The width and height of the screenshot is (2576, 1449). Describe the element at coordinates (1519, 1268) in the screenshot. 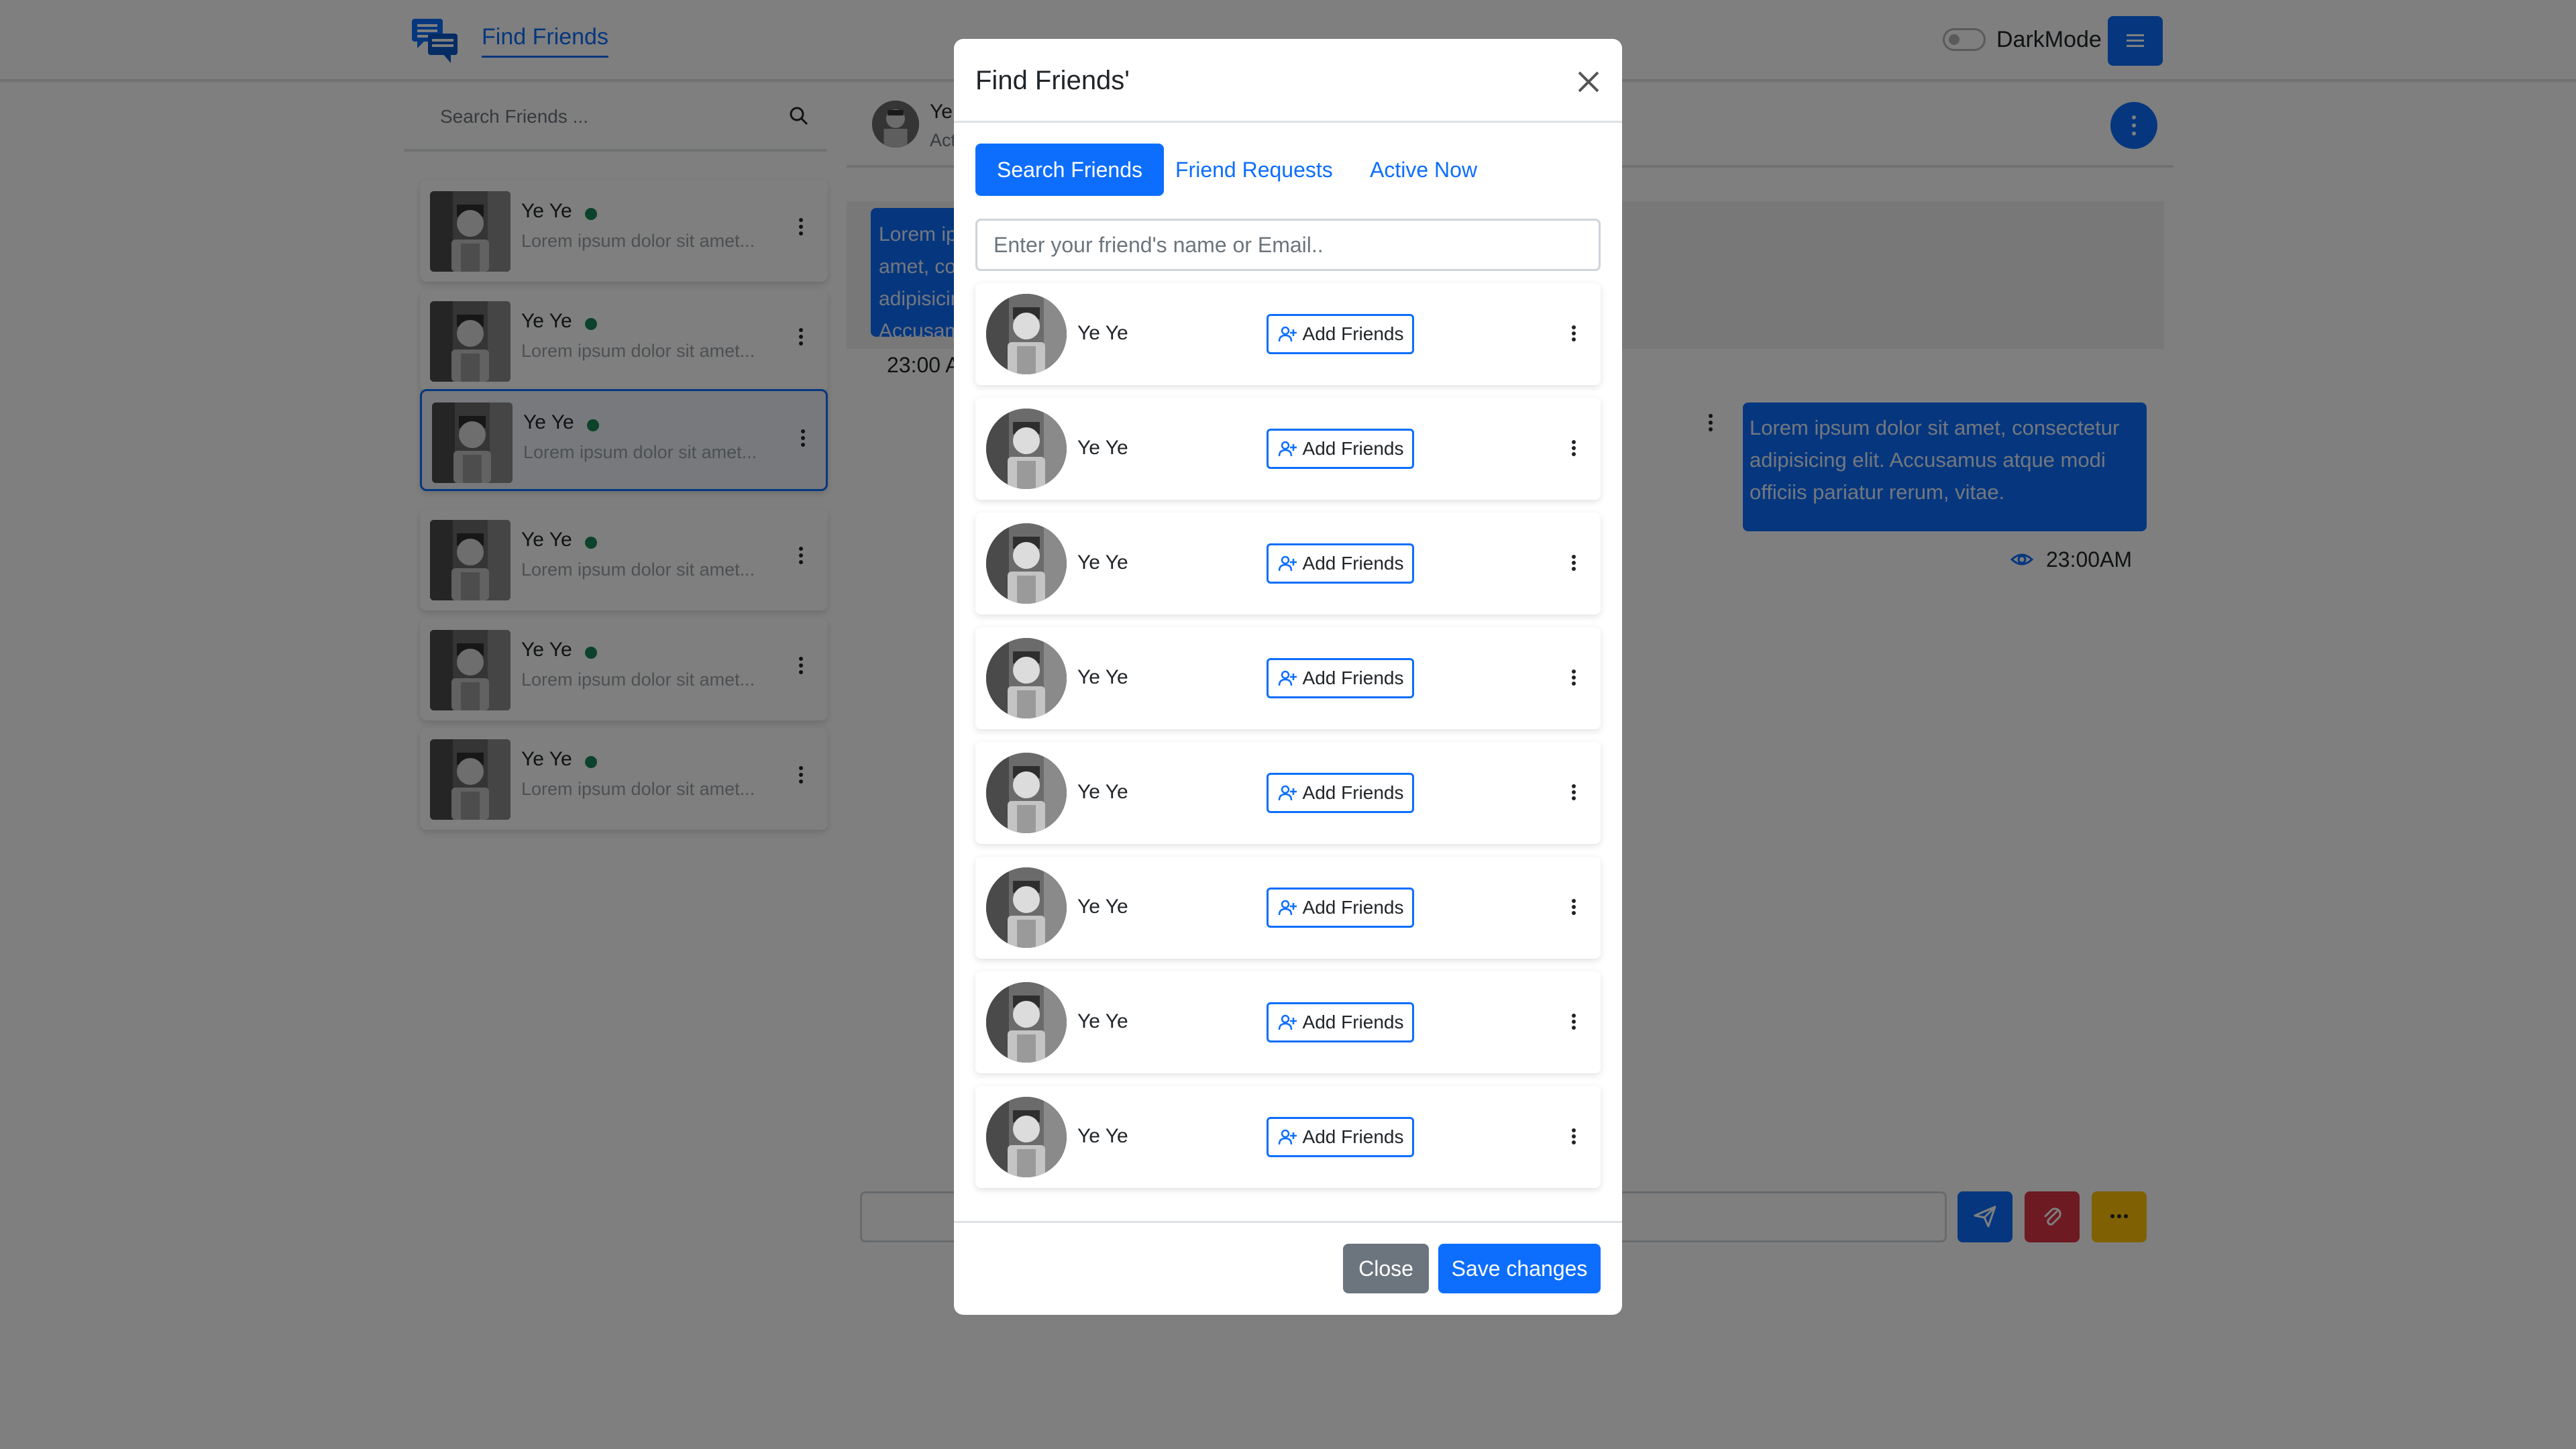

I see `save-changes-button: Save changes` at that location.